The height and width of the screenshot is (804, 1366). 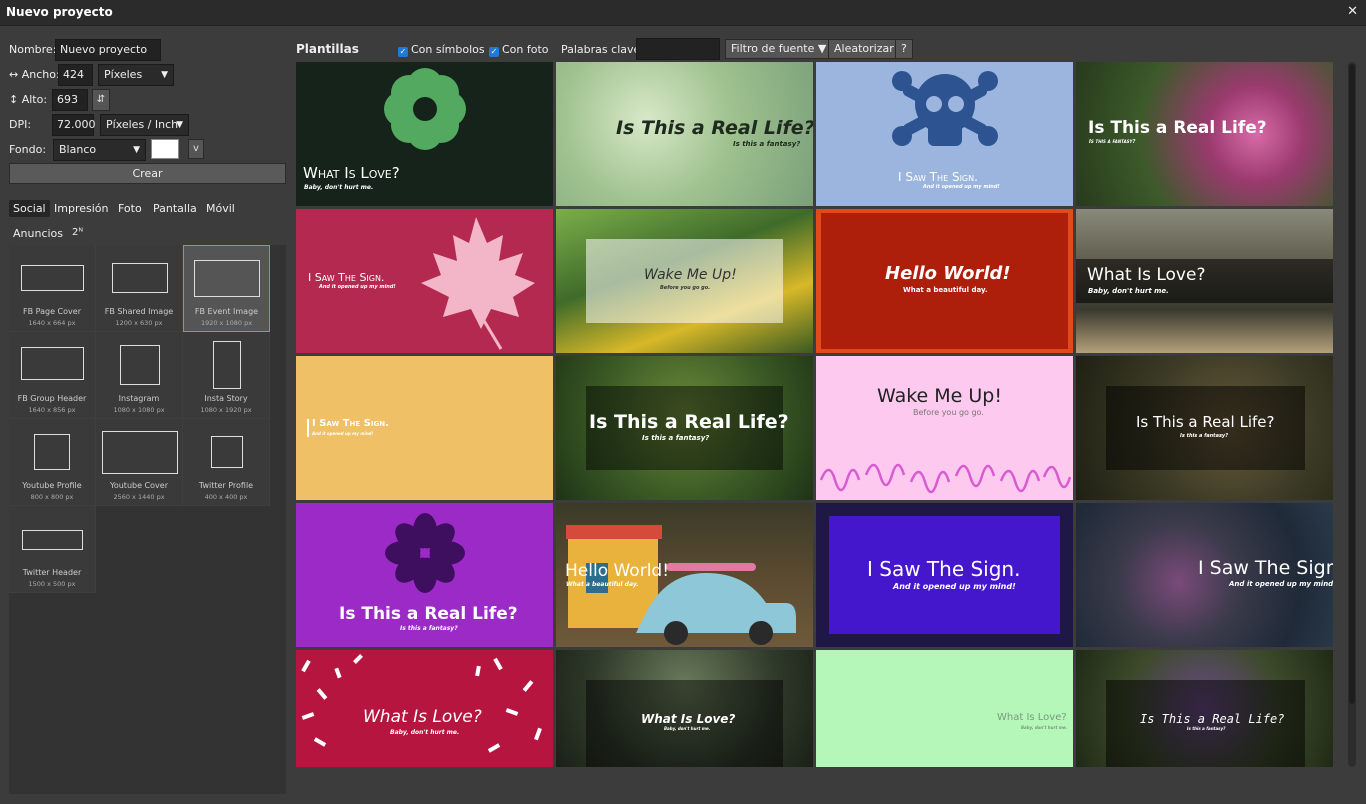 I want to click on preset-fb-event-image: FB Event Image 1920 x 1080 px, so click(x=226, y=288).